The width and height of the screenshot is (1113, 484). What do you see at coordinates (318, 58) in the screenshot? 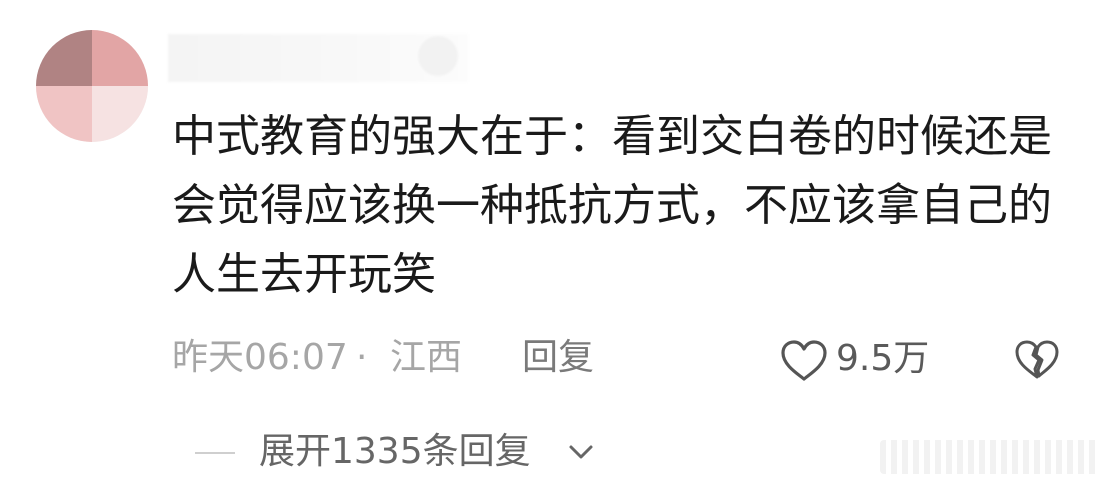
I see `username-redacted` at bounding box center [318, 58].